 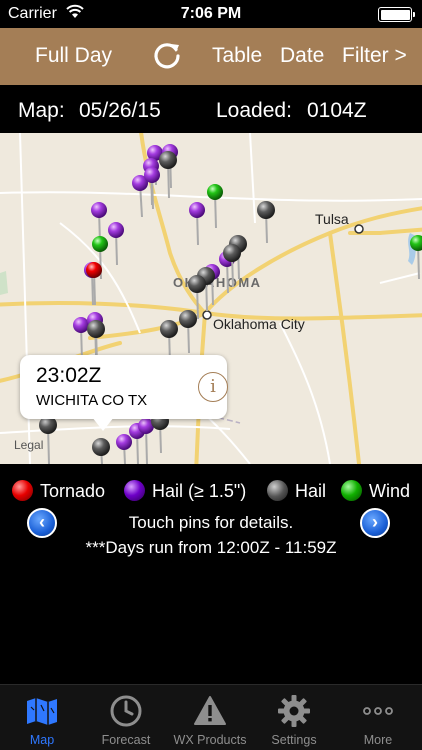 I want to click on legend-tornado: Tornado, so click(x=58, y=491).